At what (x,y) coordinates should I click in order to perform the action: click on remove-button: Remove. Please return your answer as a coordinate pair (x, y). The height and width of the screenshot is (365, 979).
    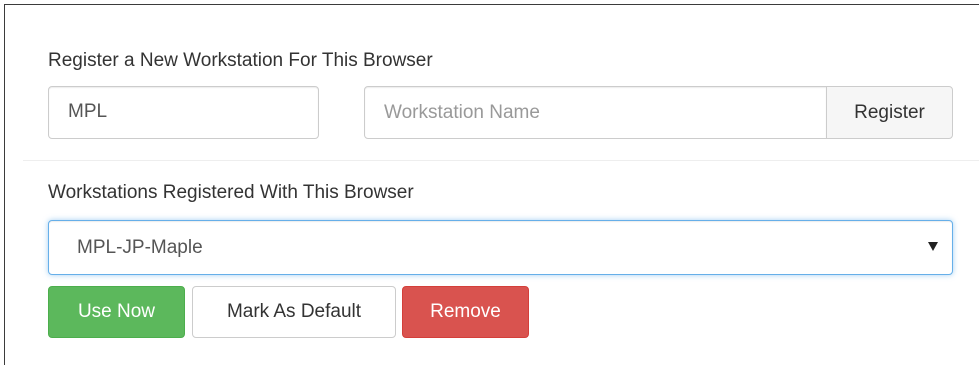
    Looking at the image, I should click on (465, 312).